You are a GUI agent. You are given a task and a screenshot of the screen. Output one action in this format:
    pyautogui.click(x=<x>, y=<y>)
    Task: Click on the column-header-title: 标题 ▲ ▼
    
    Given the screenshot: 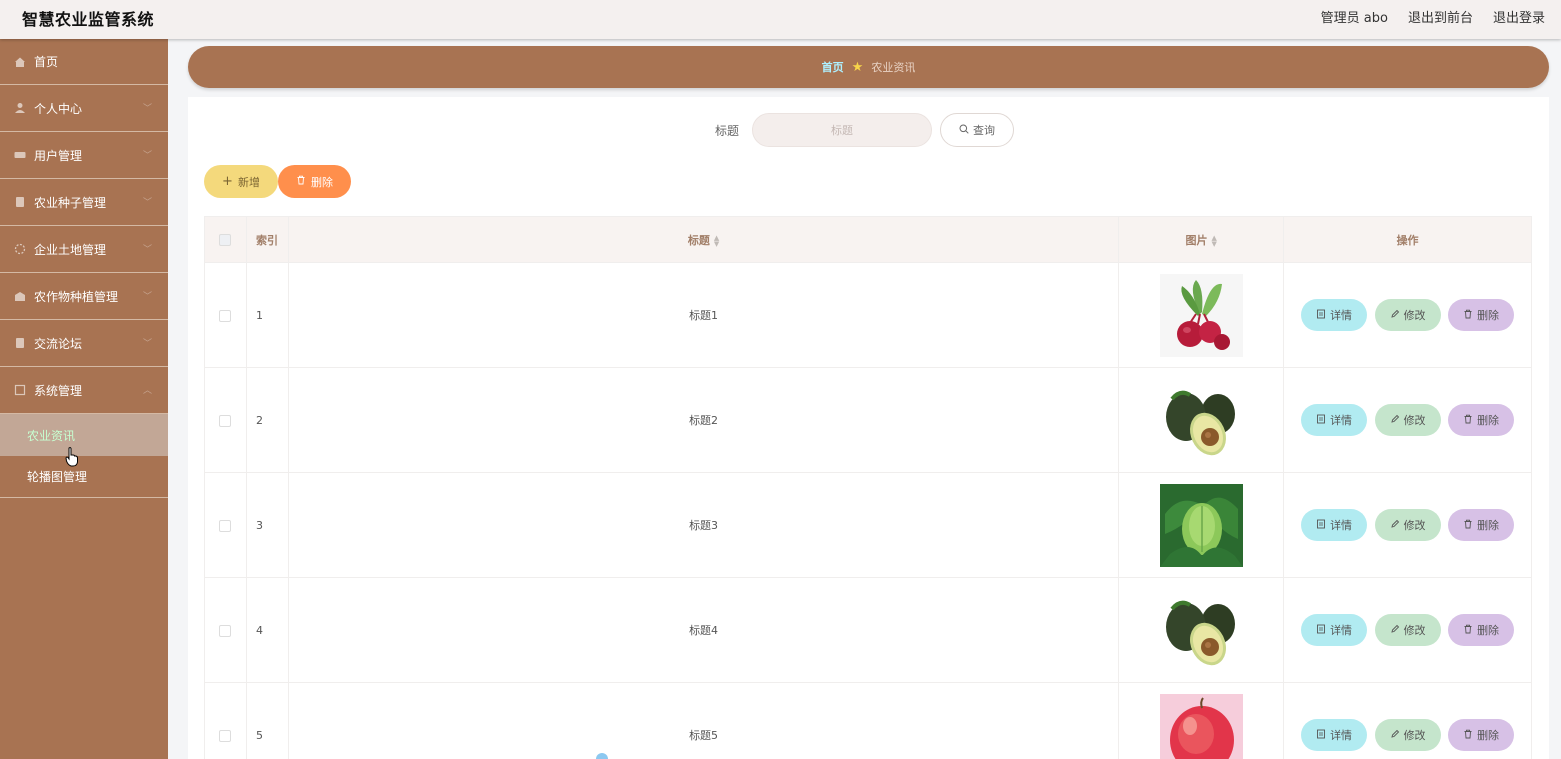 What is the action you would take?
    pyautogui.click(x=703, y=239)
    